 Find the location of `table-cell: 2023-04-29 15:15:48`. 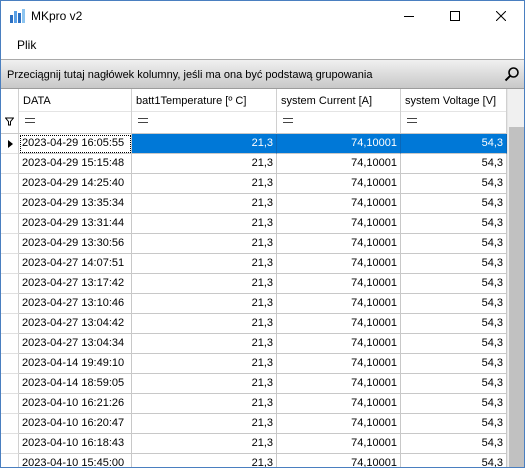

table-cell: 2023-04-29 15:15:48 is located at coordinates (75, 164).